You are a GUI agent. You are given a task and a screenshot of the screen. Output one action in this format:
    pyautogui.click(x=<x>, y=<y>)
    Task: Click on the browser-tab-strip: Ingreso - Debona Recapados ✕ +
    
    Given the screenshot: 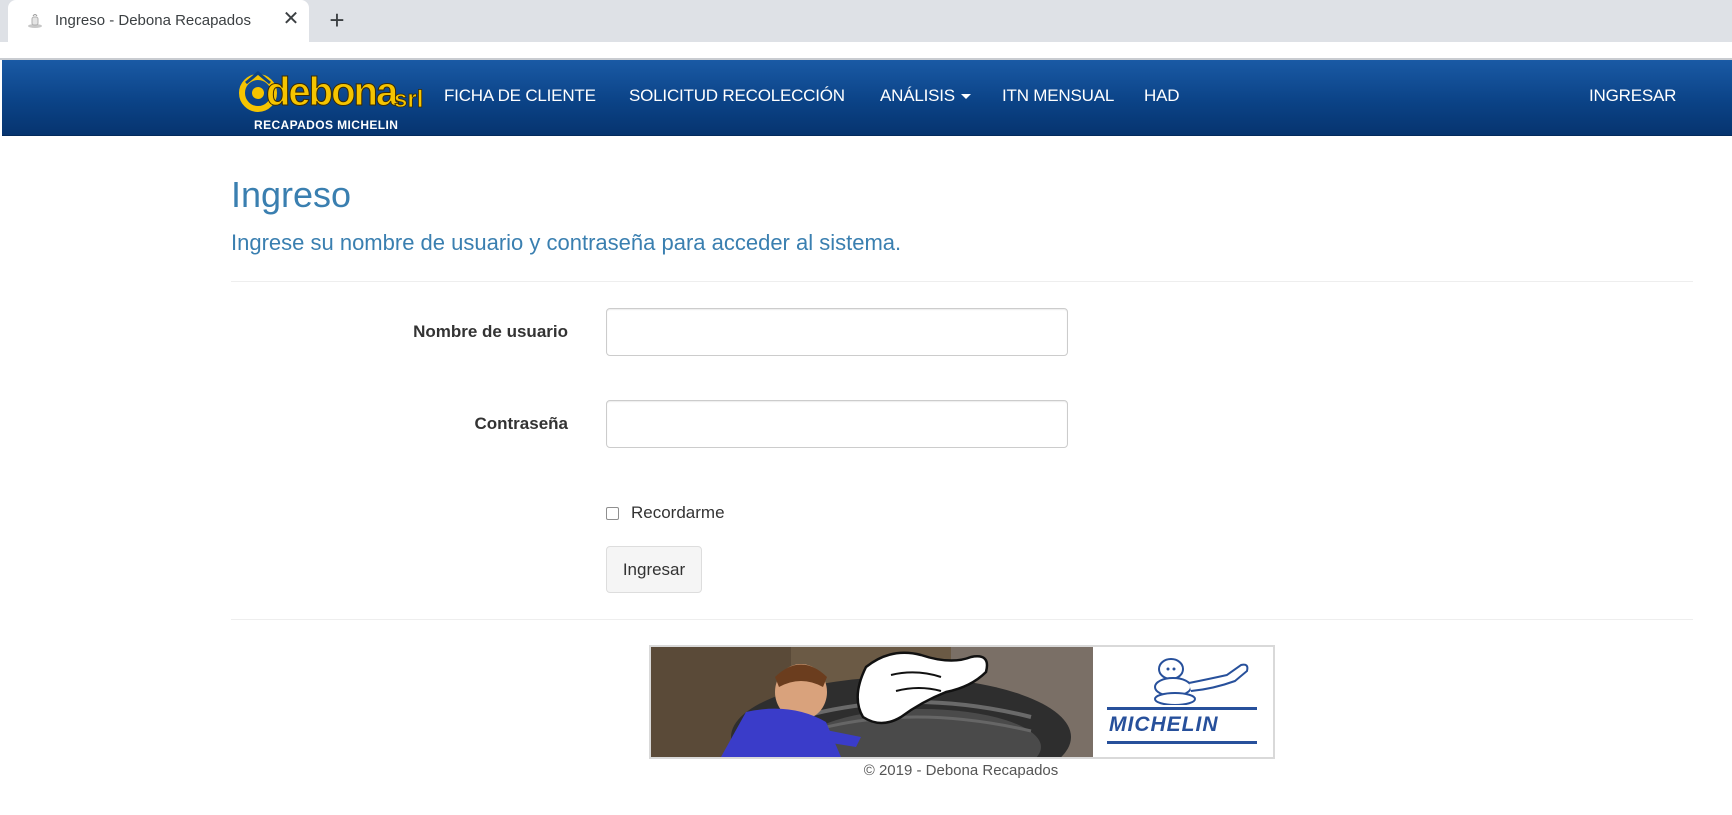 What is the action you would take?
    pyautogui.click(x=866, y=21)
    